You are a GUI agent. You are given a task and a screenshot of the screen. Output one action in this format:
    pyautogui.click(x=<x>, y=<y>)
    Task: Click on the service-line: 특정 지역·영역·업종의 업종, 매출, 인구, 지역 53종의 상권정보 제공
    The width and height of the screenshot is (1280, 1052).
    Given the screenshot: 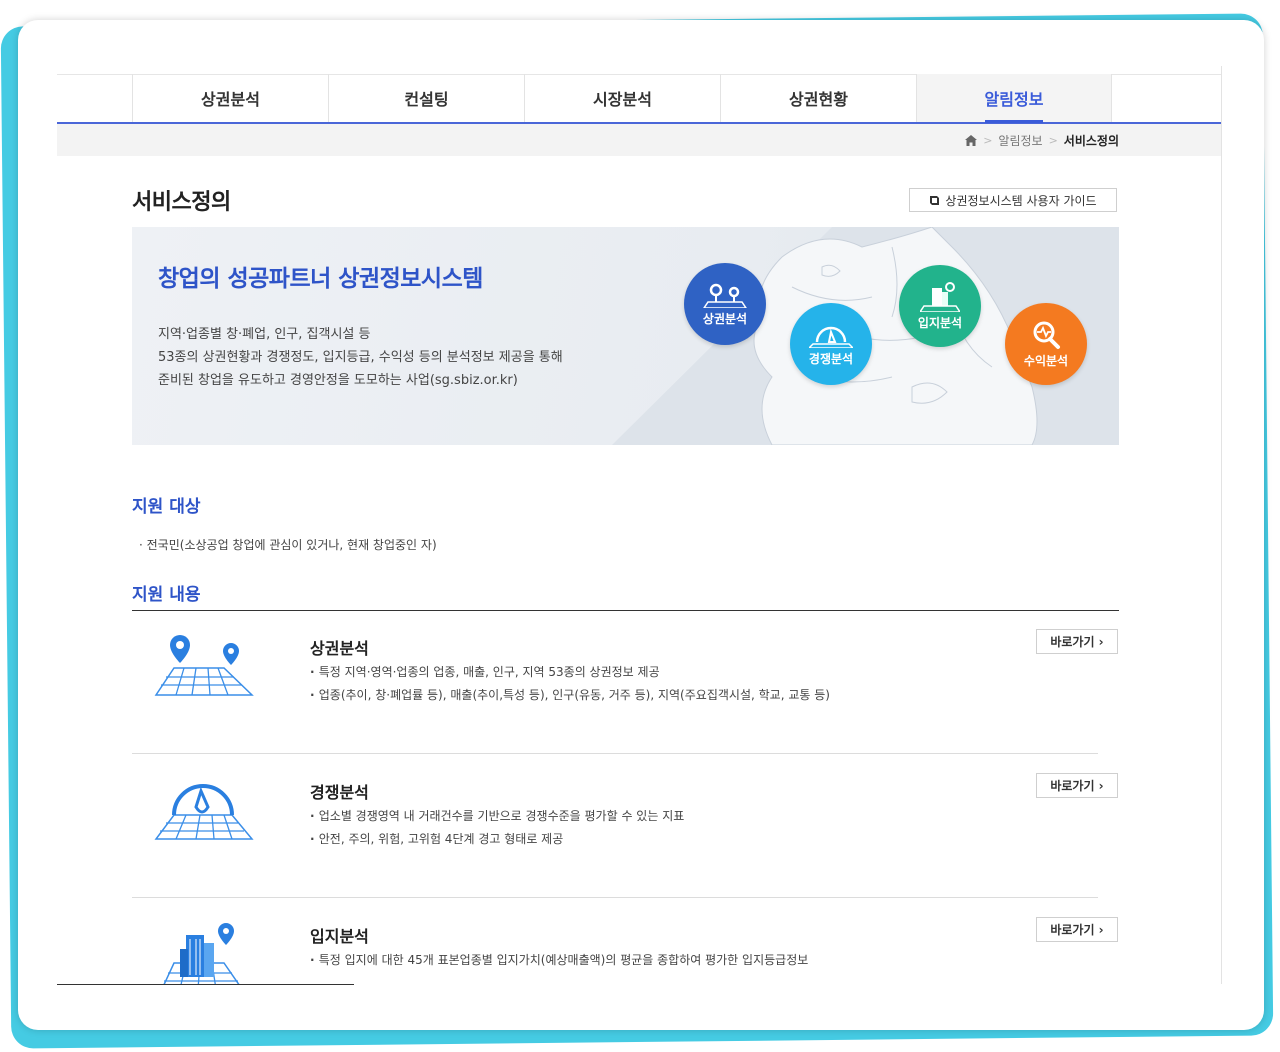 What is the action you would take?
    pyautogui.click(x=570, y=672)
    